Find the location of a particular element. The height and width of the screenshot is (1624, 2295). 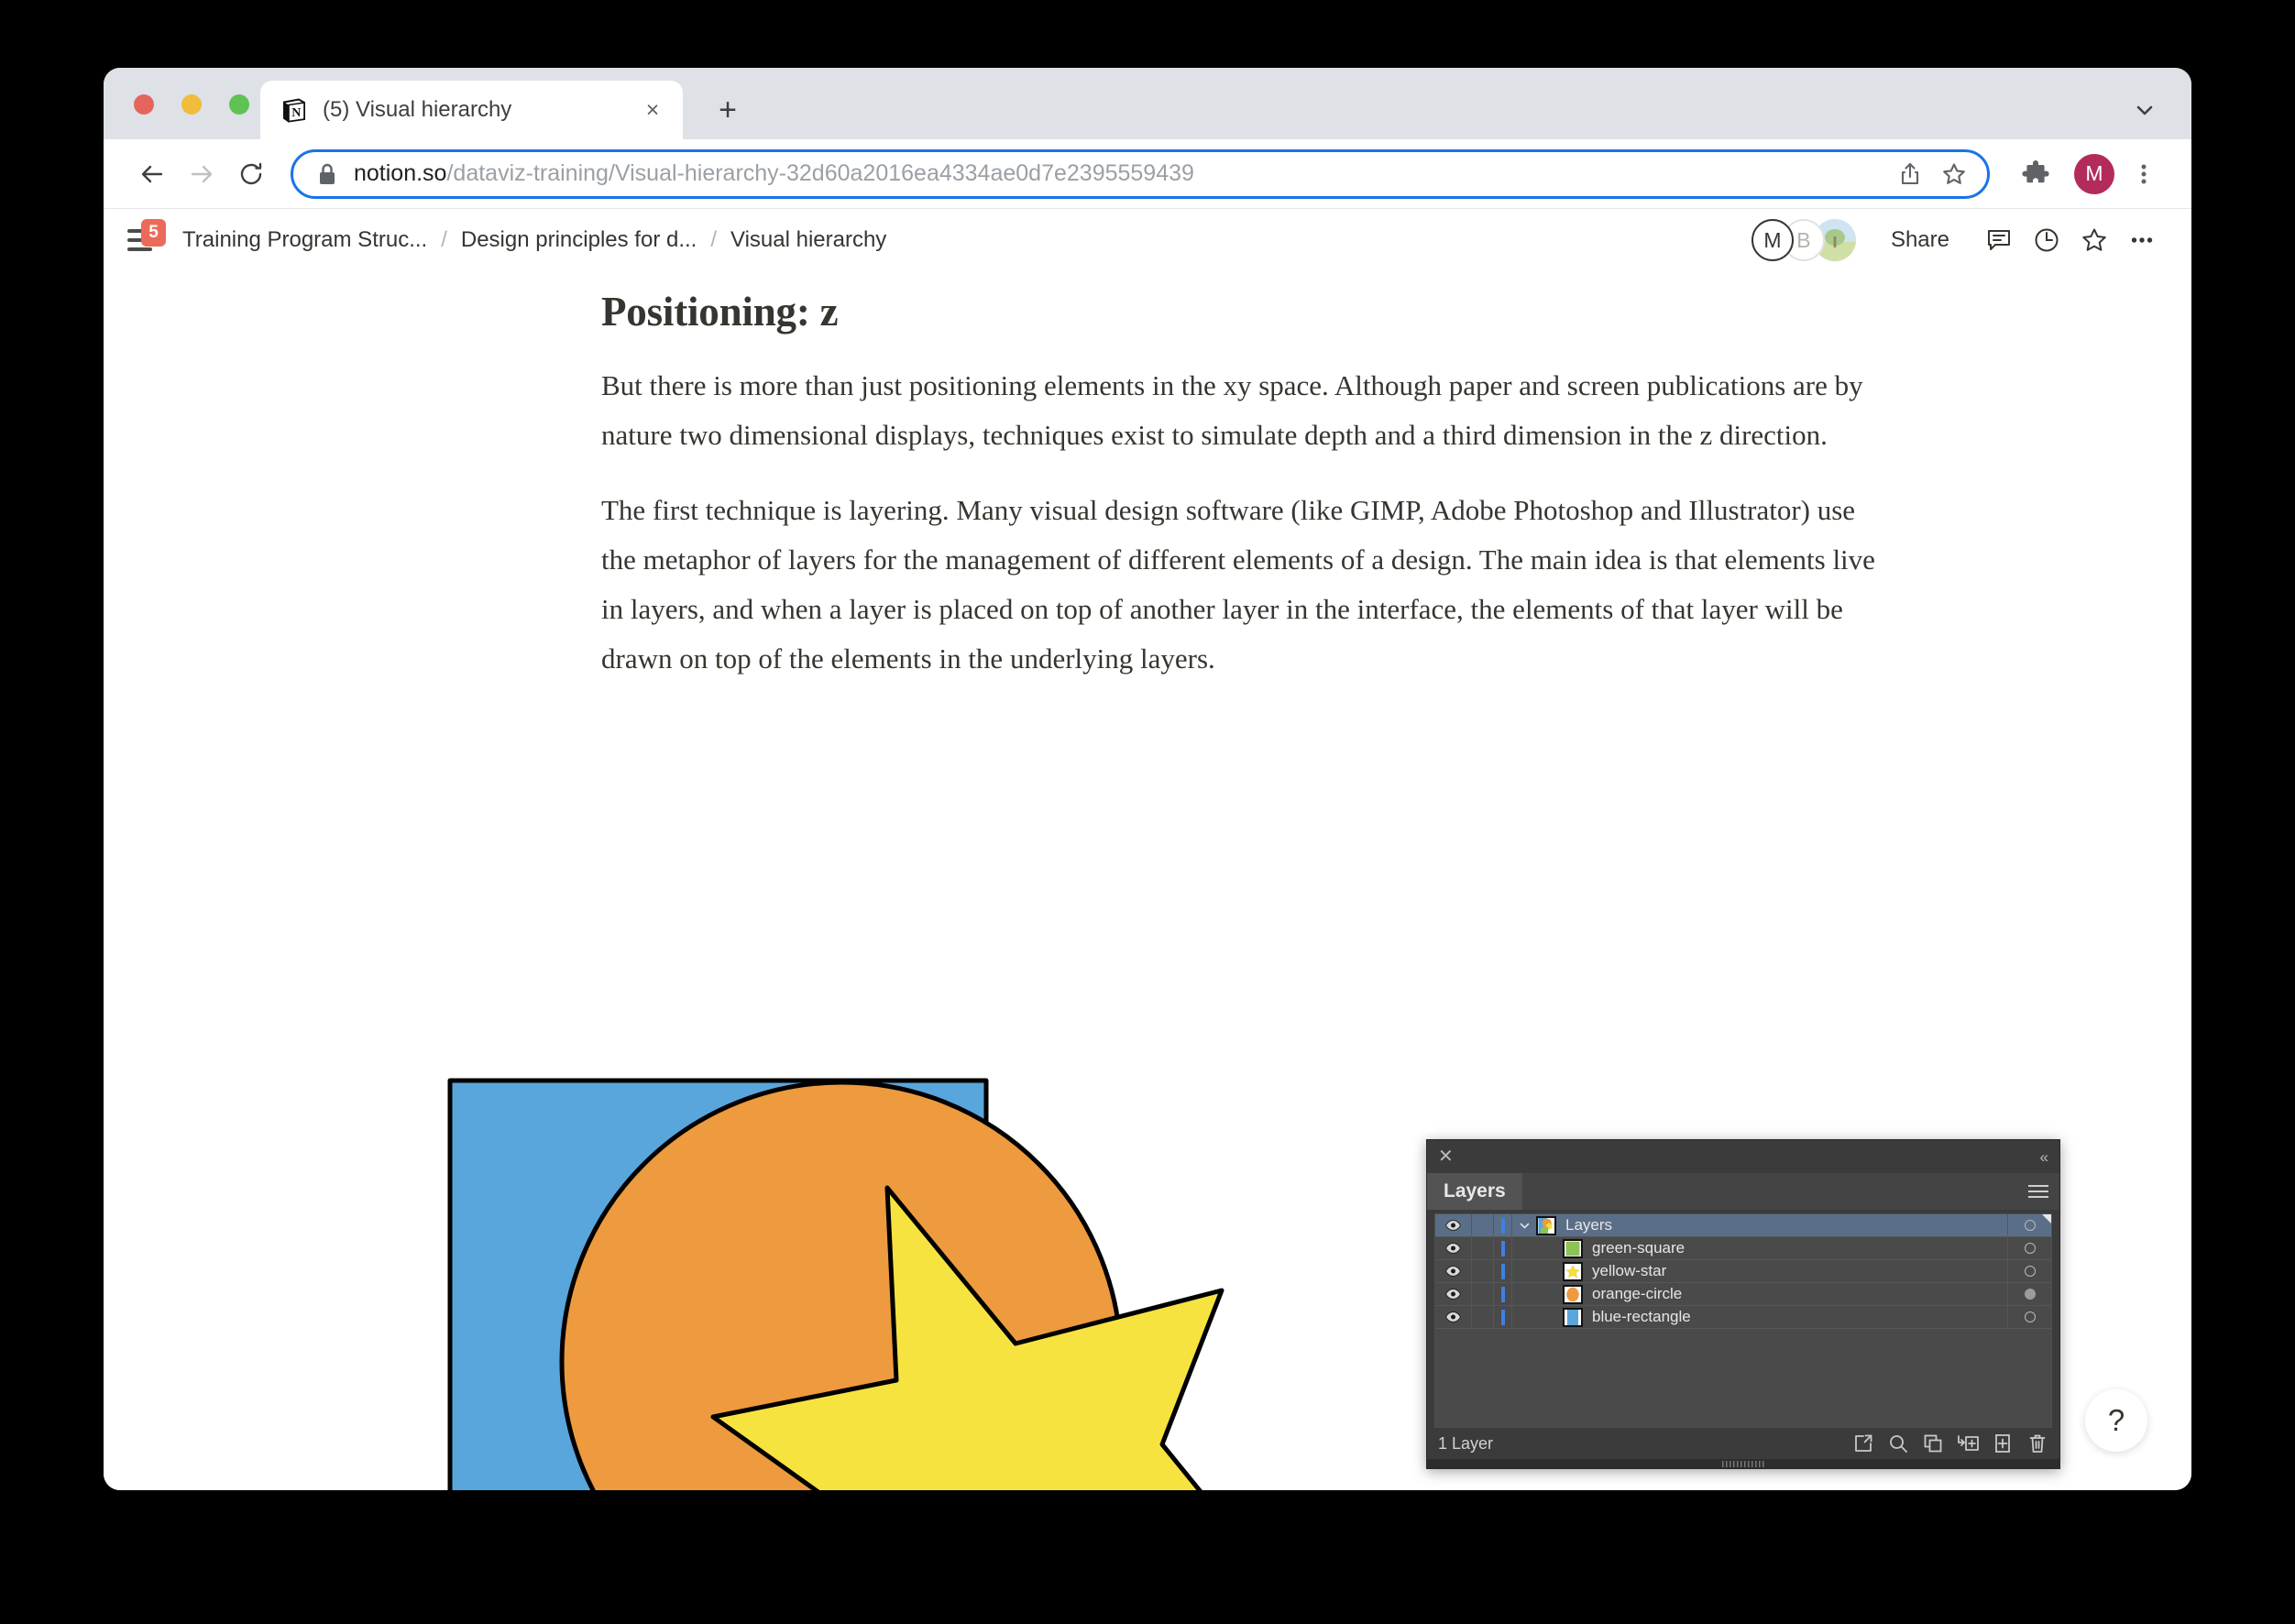

layered-shapes-illustration is located at coordinates (933, 1284).